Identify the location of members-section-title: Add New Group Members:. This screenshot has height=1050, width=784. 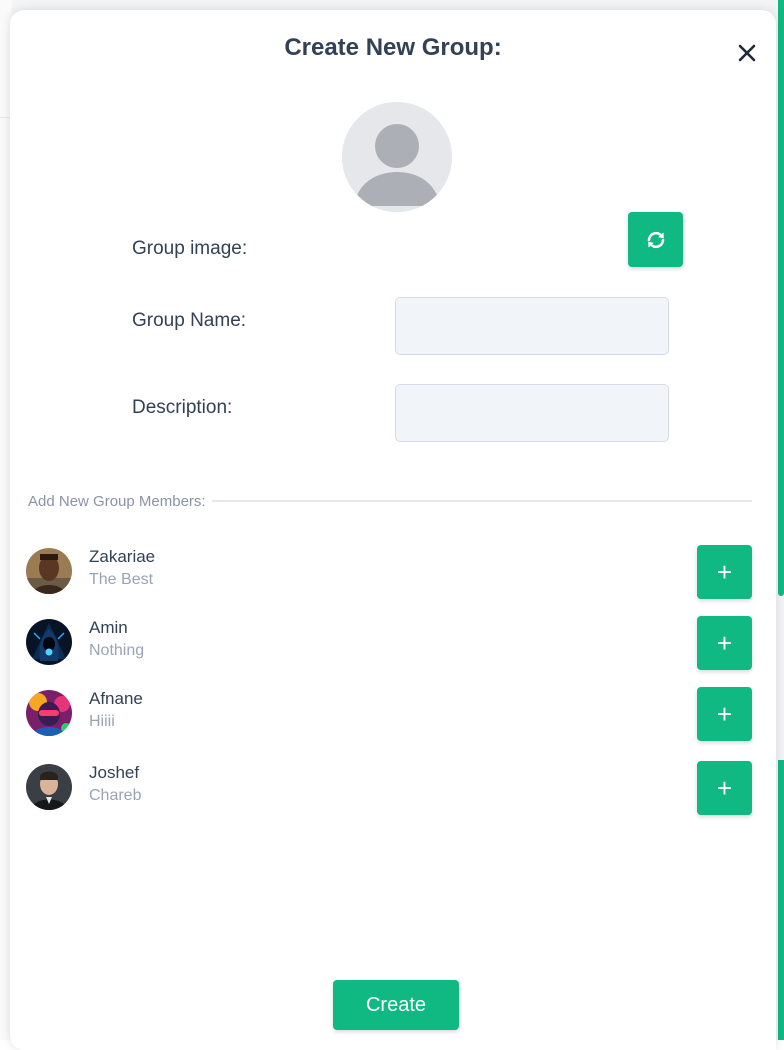
(117, 501).